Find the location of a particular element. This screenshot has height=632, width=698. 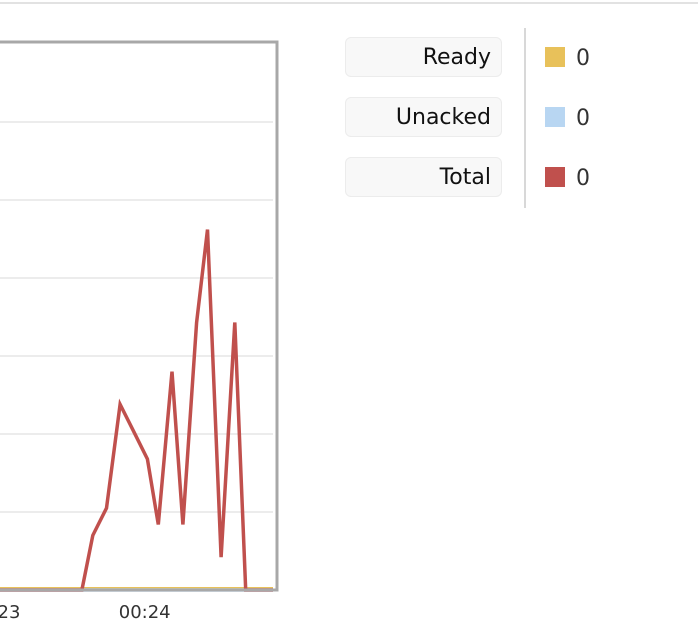

legend-value-total: 0 is located at coordinates (567, 177).